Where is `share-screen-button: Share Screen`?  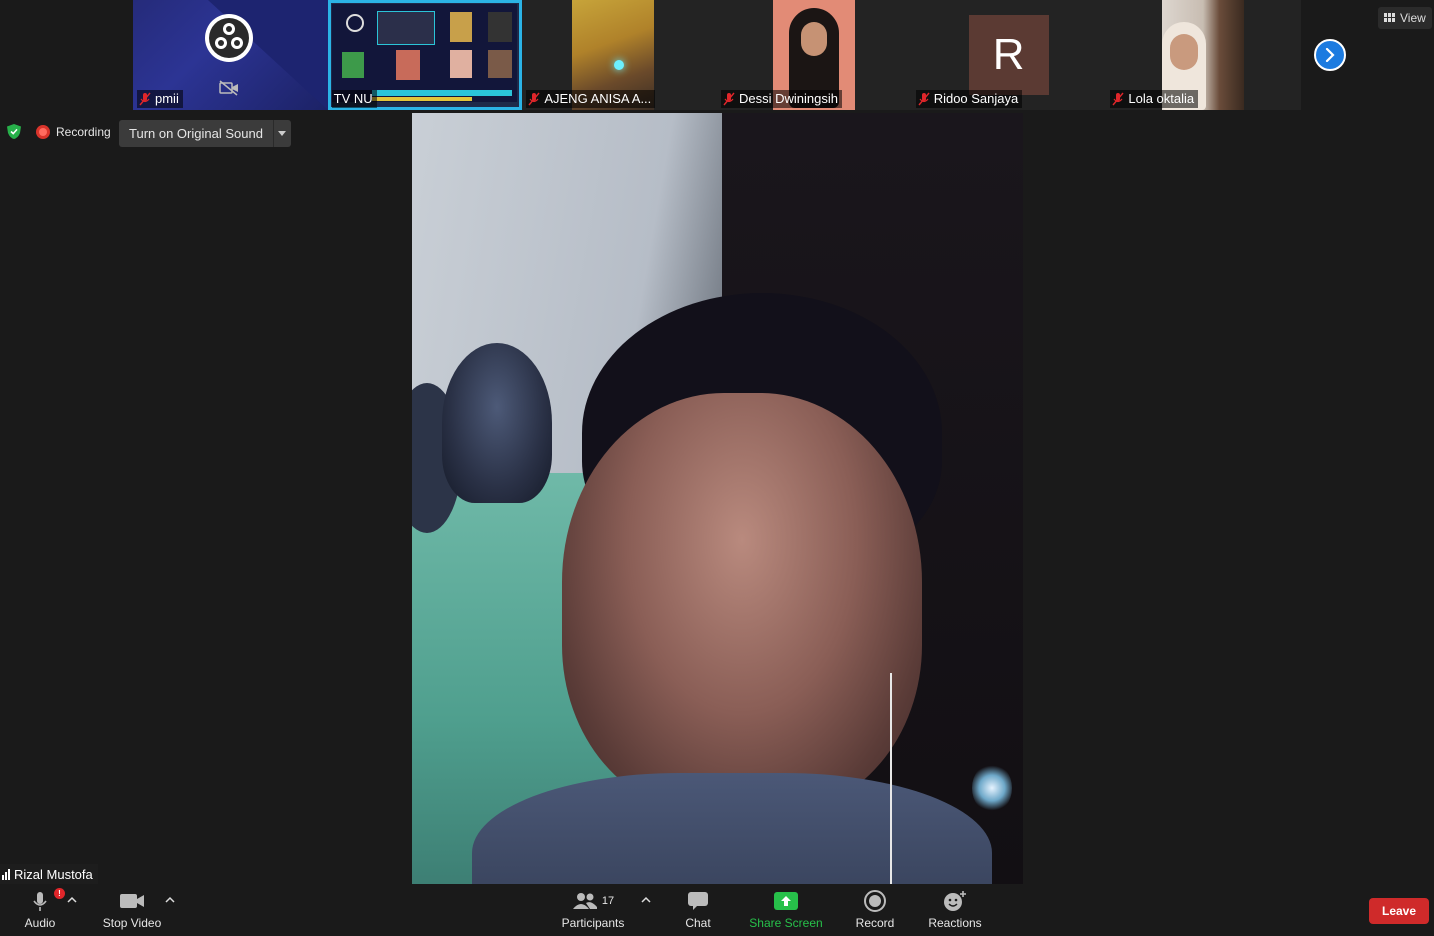 share-screen-button: Share Screen is located at coordinates (786, 910).